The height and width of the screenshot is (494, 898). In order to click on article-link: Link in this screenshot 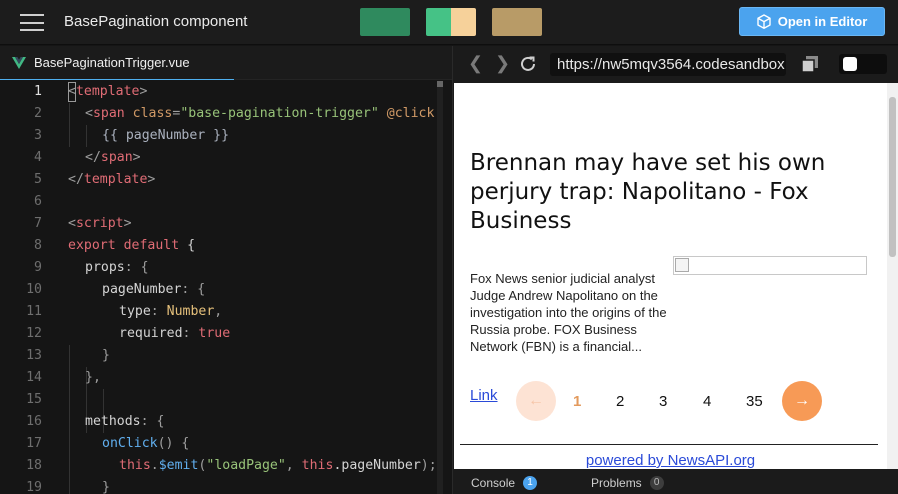, I will do `click(484, 395)`.